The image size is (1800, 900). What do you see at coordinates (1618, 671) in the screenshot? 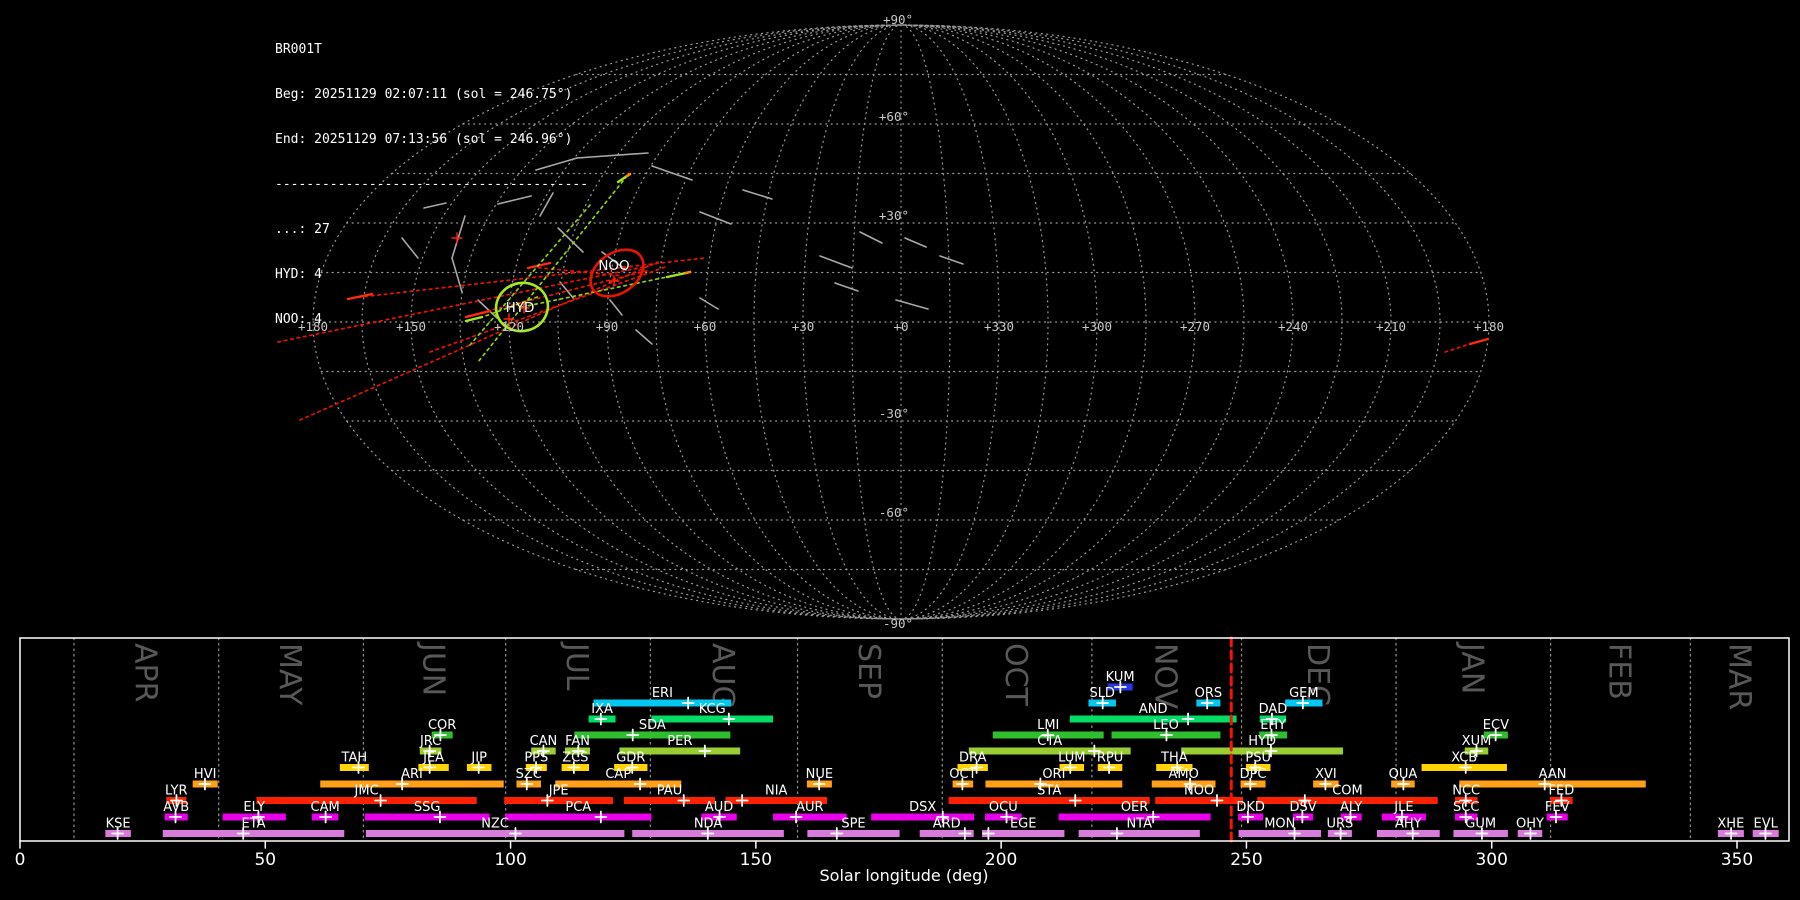
I see `month-label: FEB` at bounding box center [1618, 671].